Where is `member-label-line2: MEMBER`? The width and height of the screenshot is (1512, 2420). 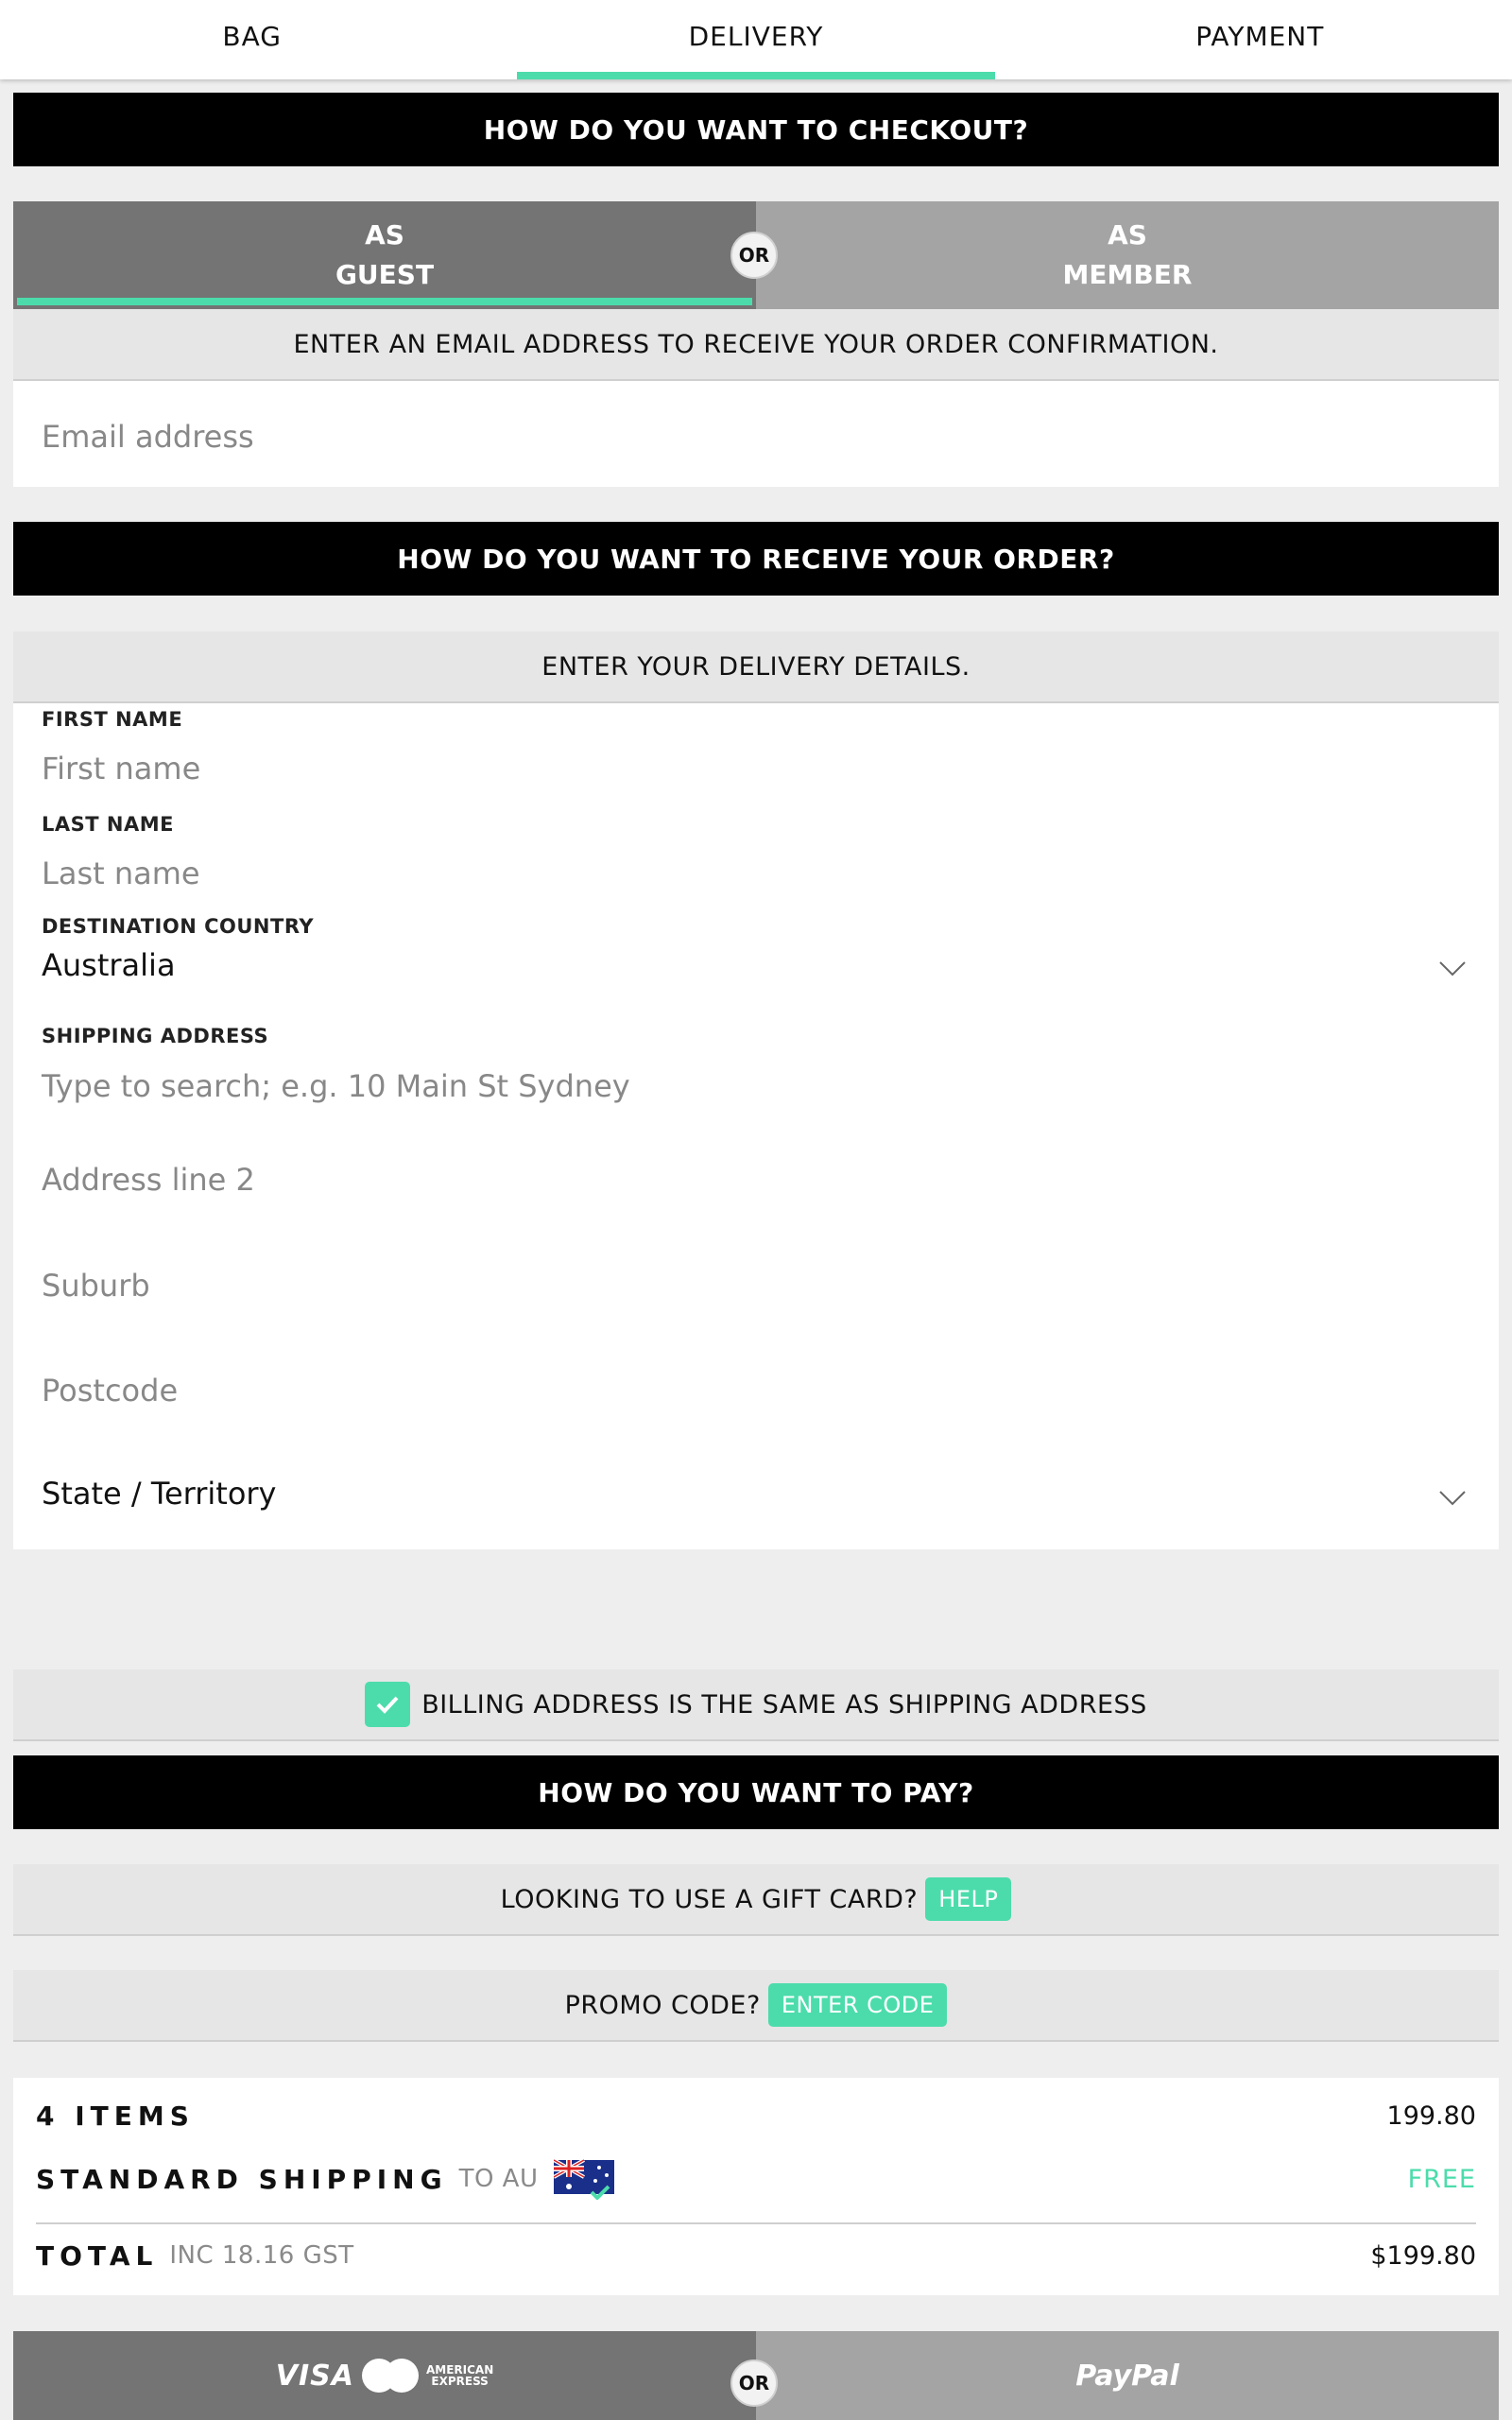
member-label-line2: MEMBER is located at coordinates (1127, 274).